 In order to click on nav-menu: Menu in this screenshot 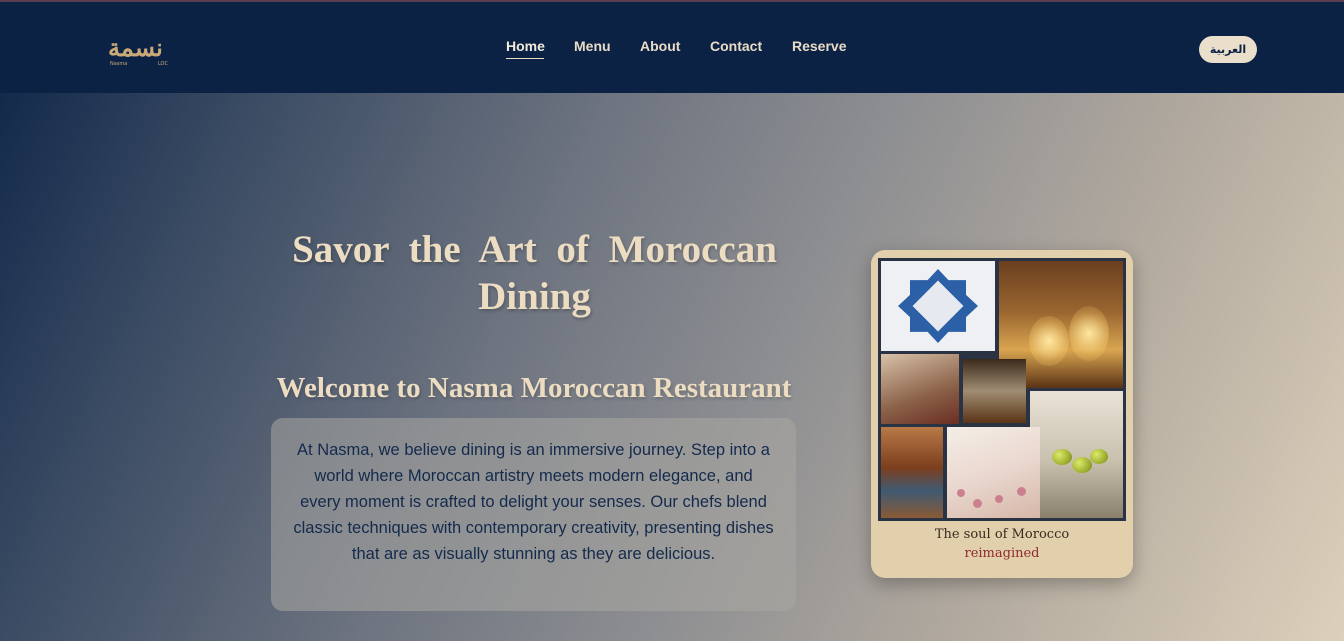, I will do `click(592, 46)`.